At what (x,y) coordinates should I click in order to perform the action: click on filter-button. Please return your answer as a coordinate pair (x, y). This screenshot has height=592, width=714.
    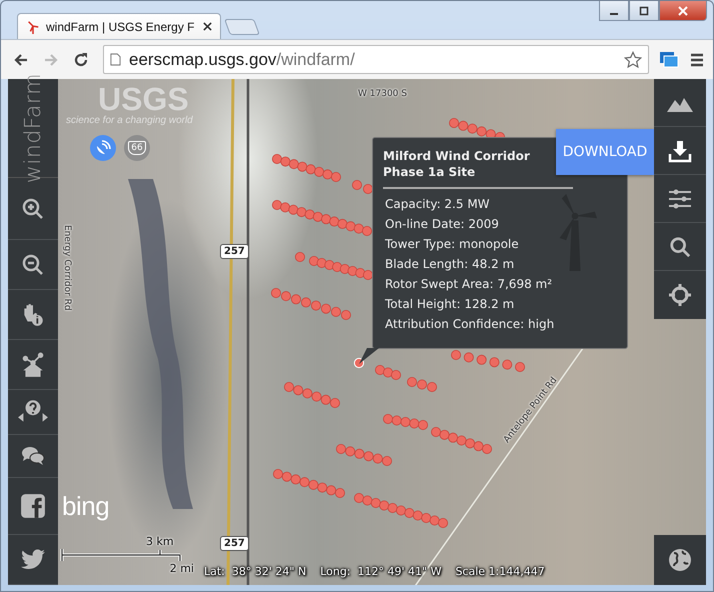
    Looking at the image, I should click on (680, 199).